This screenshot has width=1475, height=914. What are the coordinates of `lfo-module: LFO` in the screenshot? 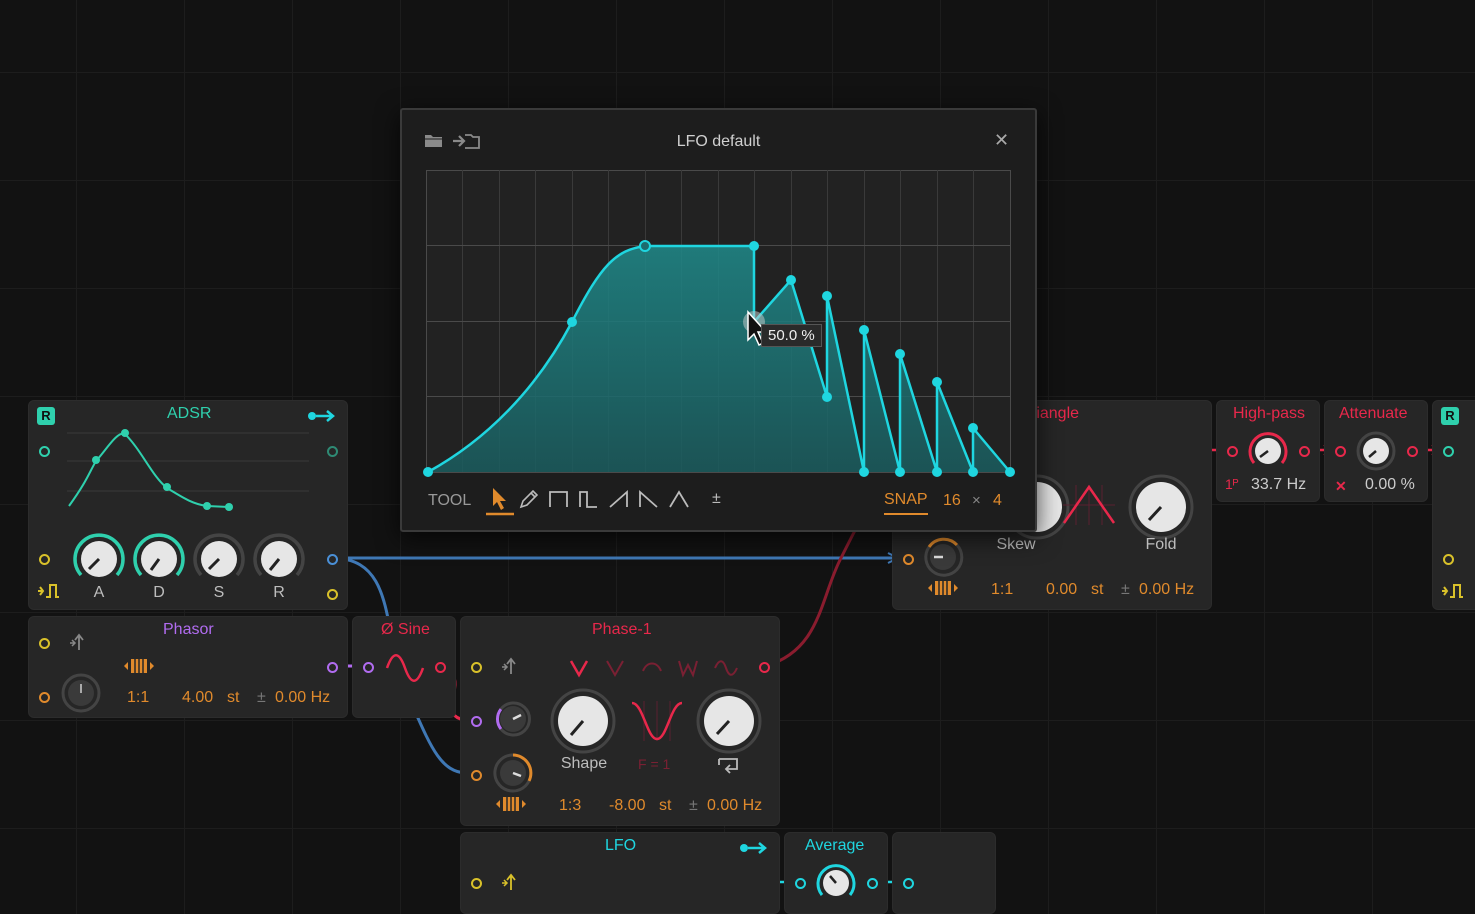 It's located at (620, 873).